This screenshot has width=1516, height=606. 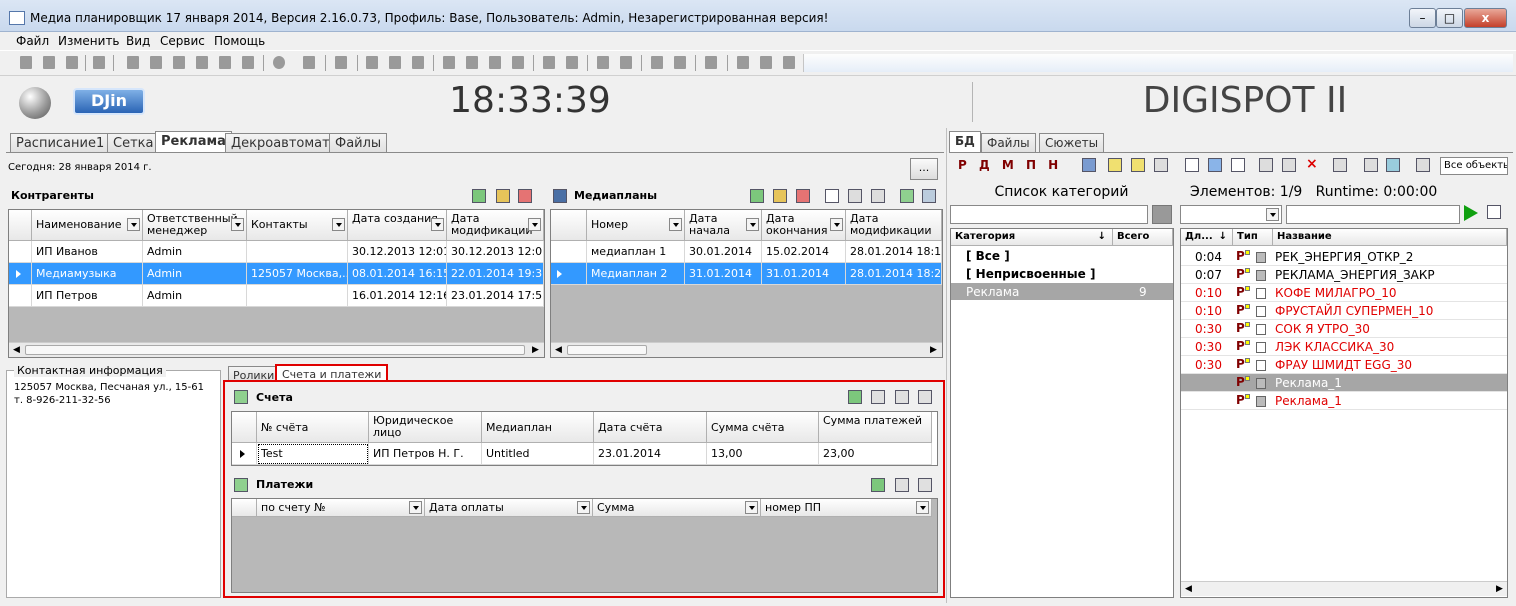 I want to click on category-all: [ Все ], so click(x=988, y=256).